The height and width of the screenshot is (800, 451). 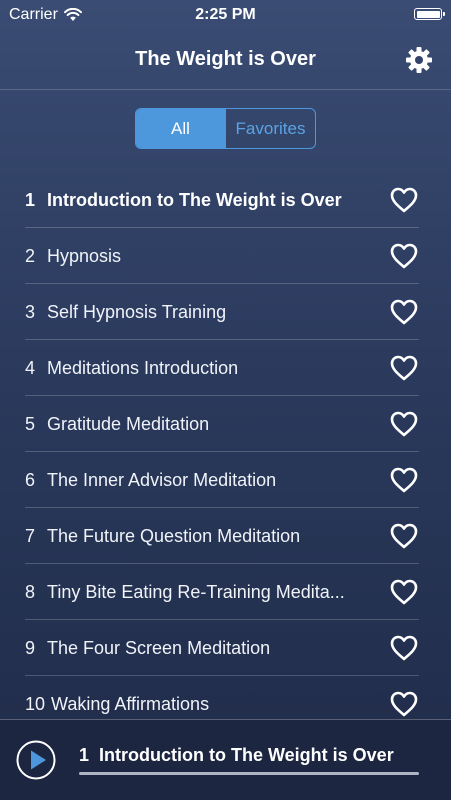 What do you see at coordinates (30, 424) in the screenshot?
I see `track-number: 5` at bounding box center [30, 424].